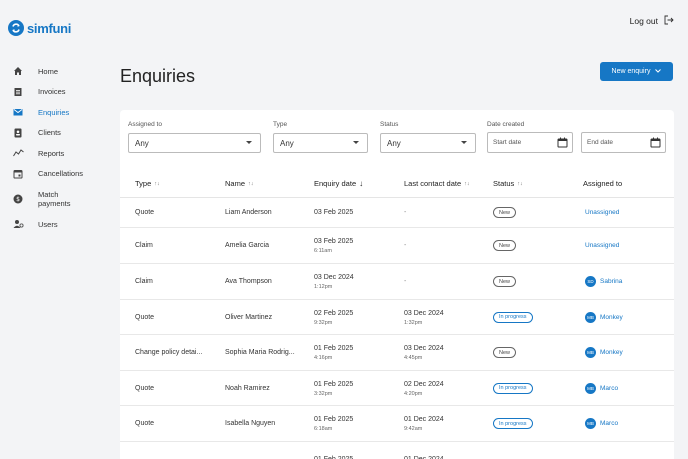  I want to click on new-enquiry-button: New enquiry, so click(636, 71).